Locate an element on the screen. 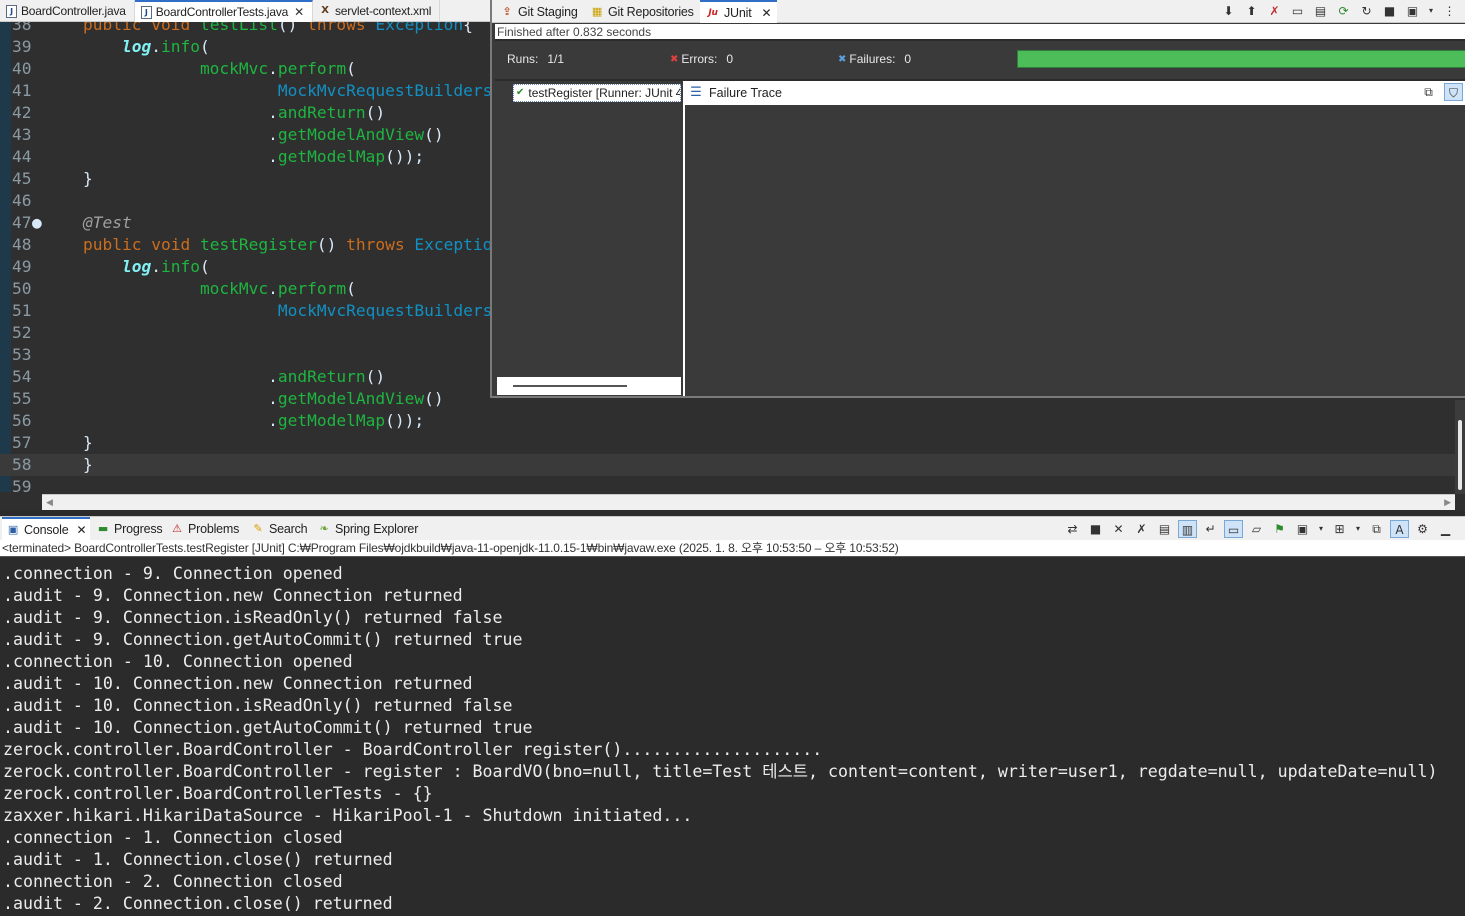 The height and width of the screenshot is (916, 1465). console-line: .connection - 1. Connection closed is located at coordinates (173, 837).